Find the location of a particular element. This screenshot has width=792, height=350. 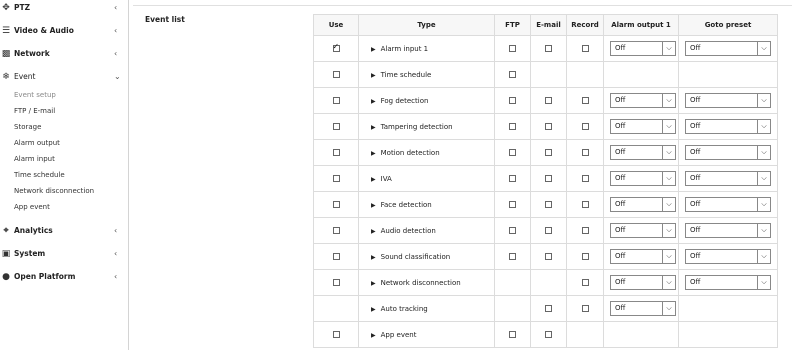

sub-app-event: App event is located at coordinates (32, 207).